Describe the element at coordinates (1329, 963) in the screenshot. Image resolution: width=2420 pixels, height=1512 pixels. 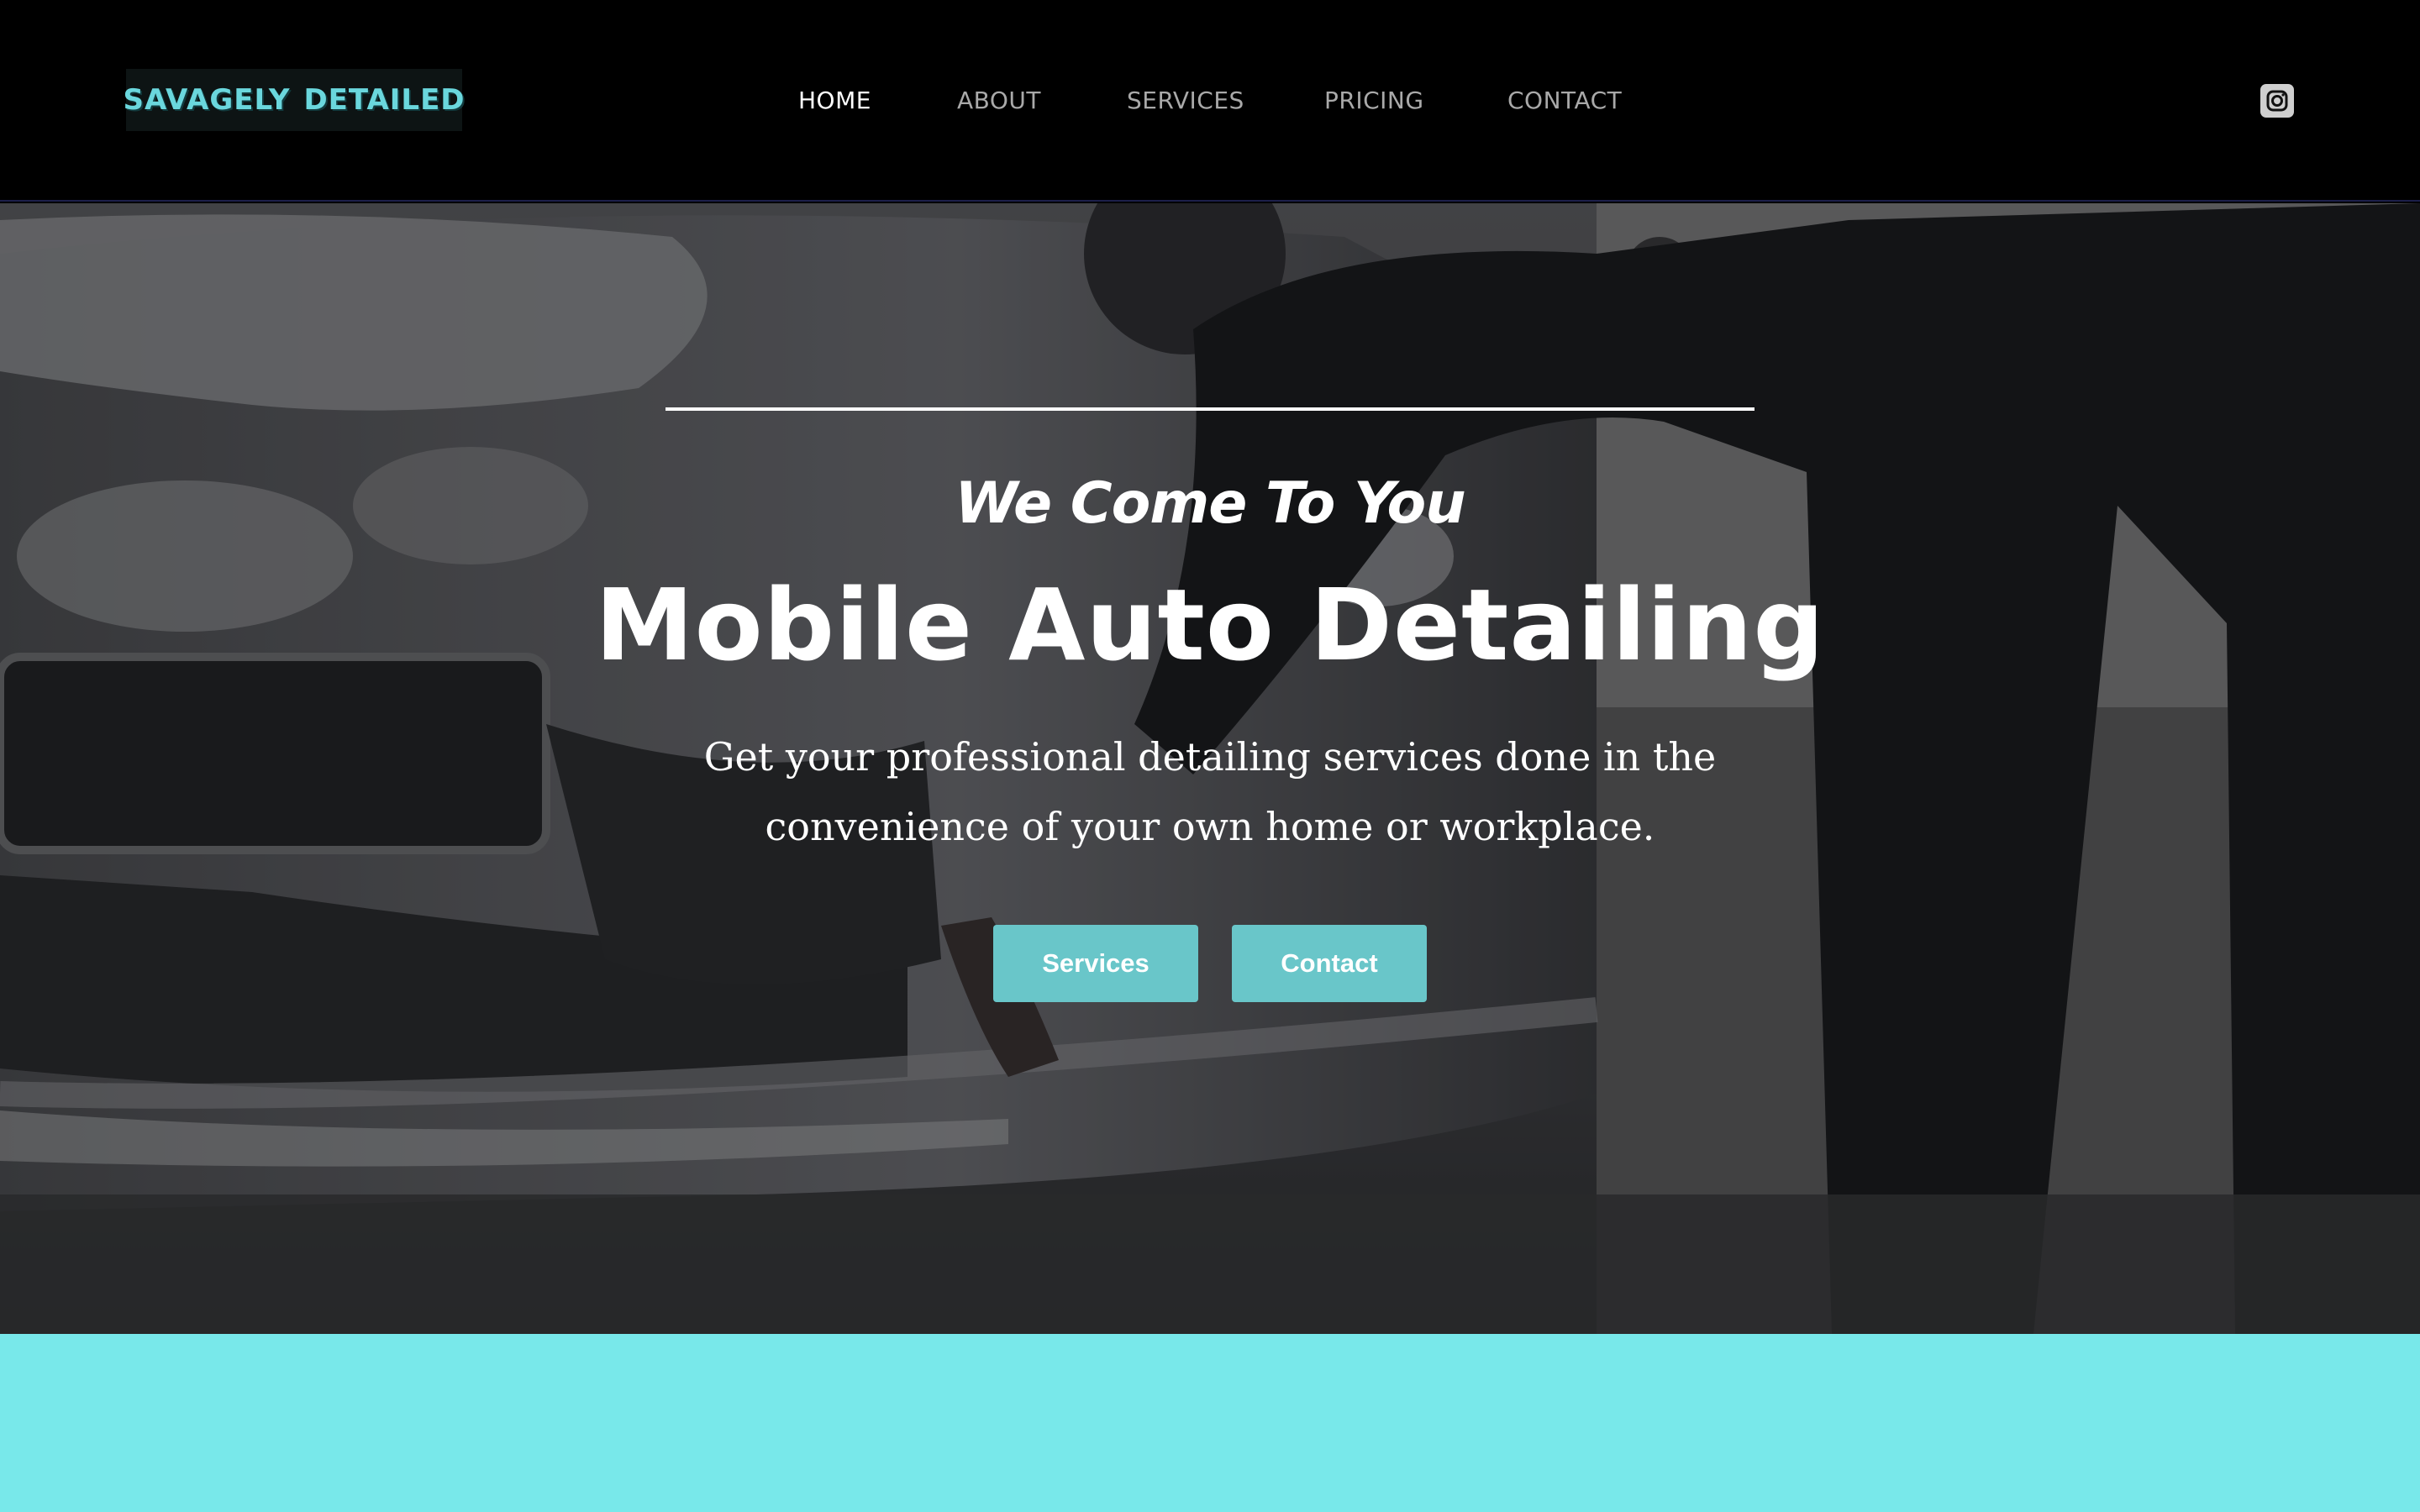
I see `contact-button: Contact` at that location.